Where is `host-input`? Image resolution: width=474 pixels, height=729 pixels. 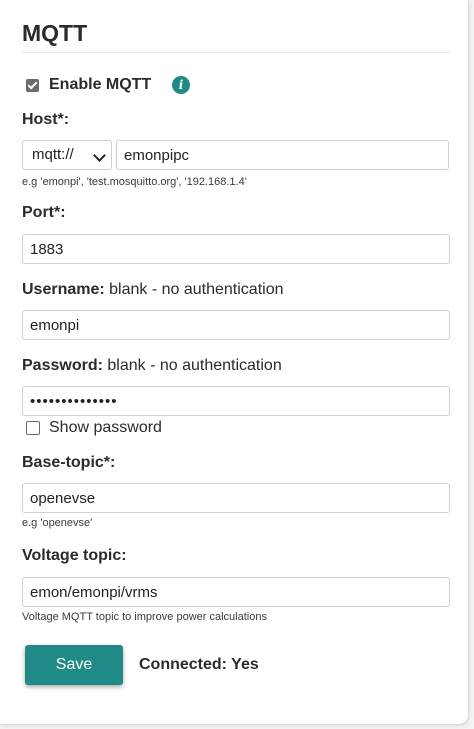
host-input is located at coordinates (282, 155).